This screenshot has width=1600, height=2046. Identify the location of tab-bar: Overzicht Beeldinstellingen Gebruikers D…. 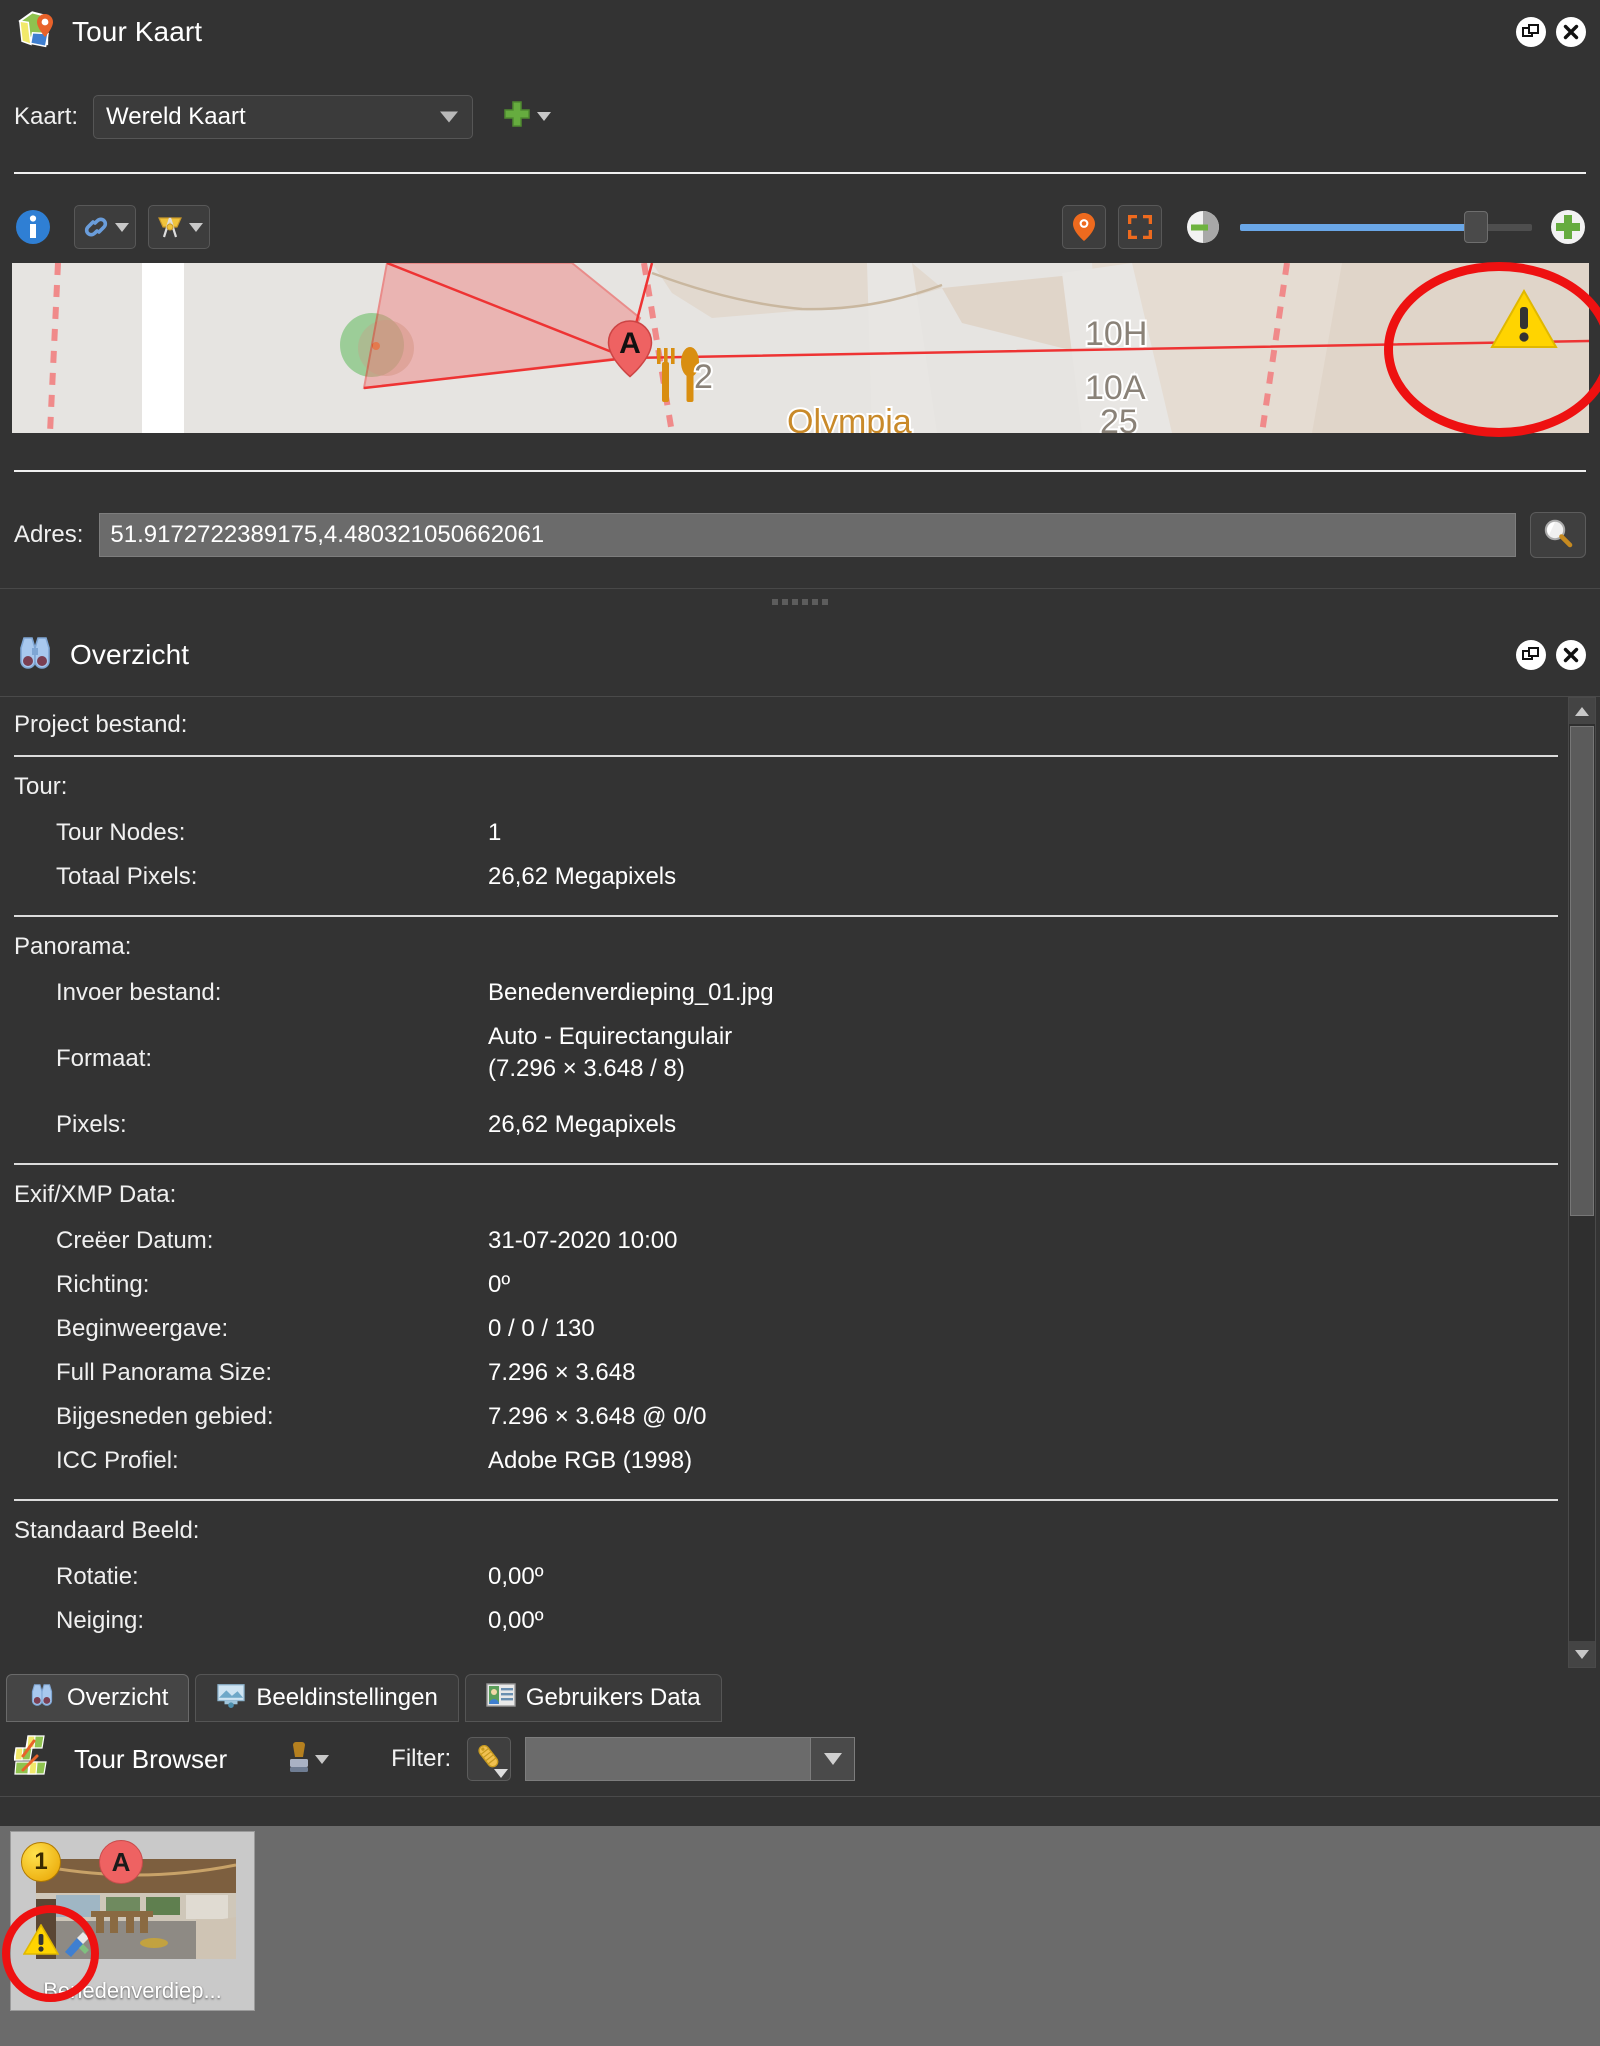
(800, 1695).